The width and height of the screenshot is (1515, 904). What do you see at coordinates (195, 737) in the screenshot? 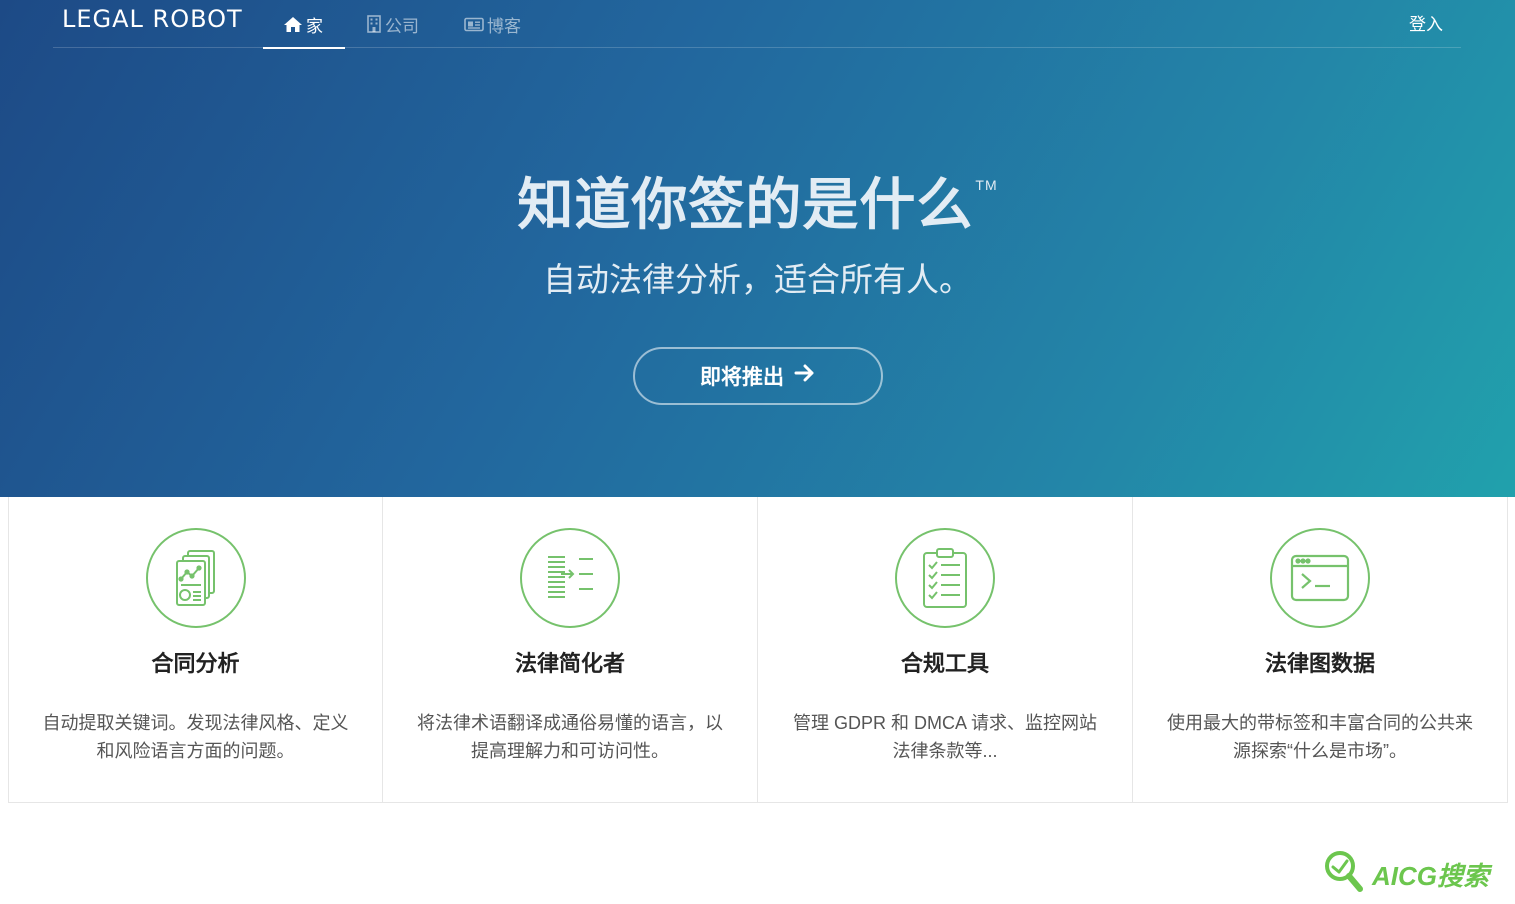
I see `feature-description: 自动提取关键词。发现法律风格、定义和风险语言方面的问题。` at bounding box center [195, 737].